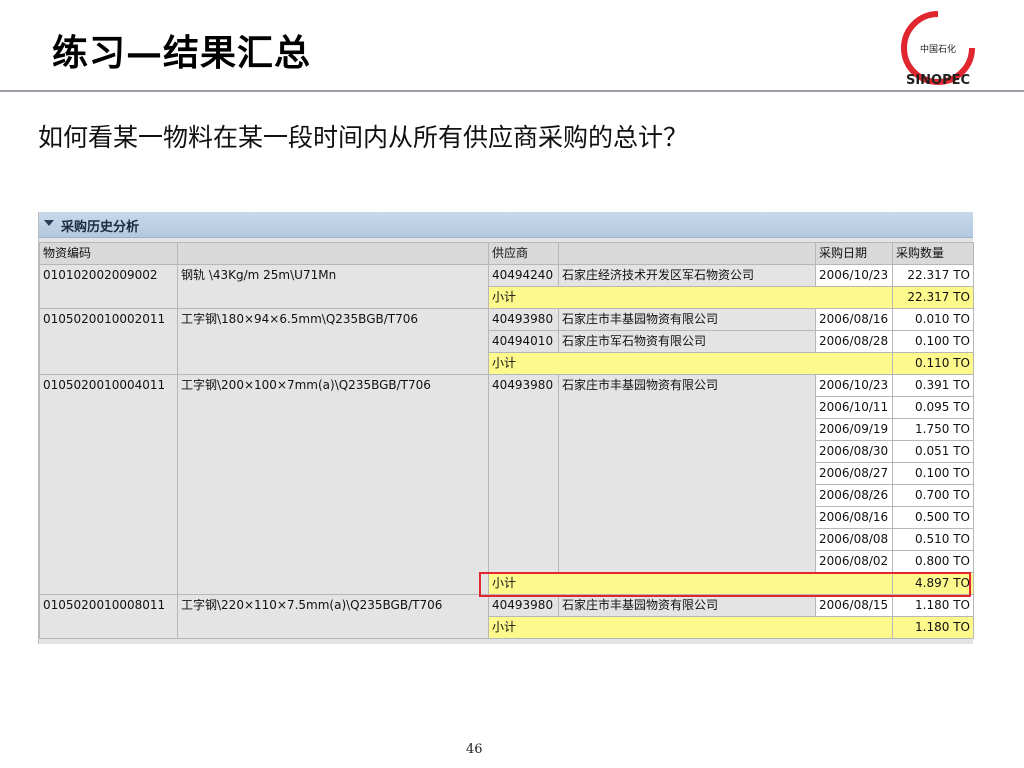 This screenshot has width=1024, height=768. I want to click on subtotal-qty-cell: 4.897 TO, so click(933, 583).